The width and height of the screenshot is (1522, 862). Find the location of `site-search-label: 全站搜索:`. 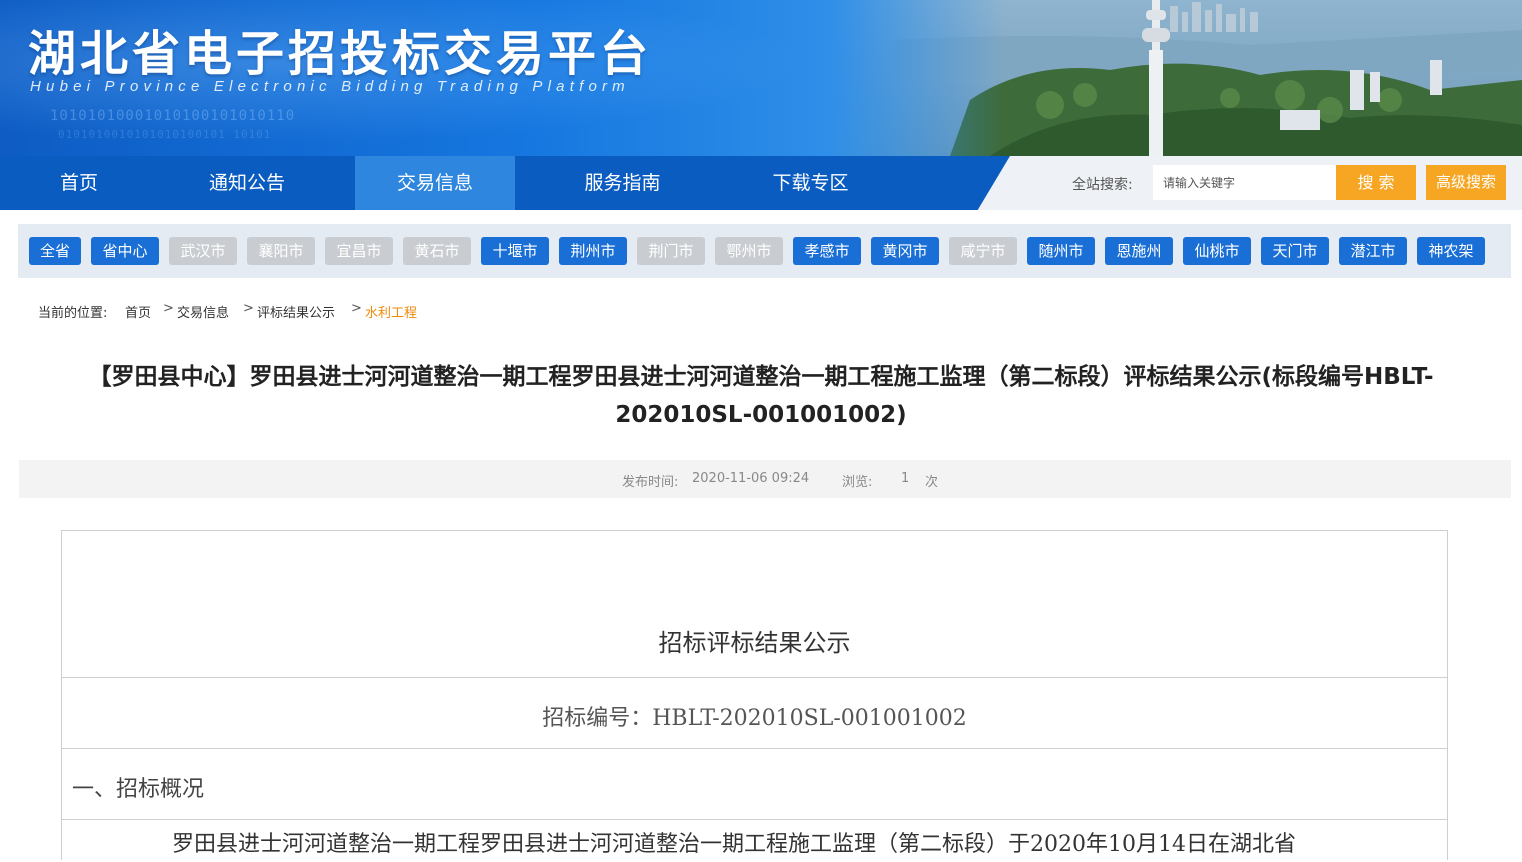

site-search-label: 全站搜索: is located at coordinates (1102, 185).